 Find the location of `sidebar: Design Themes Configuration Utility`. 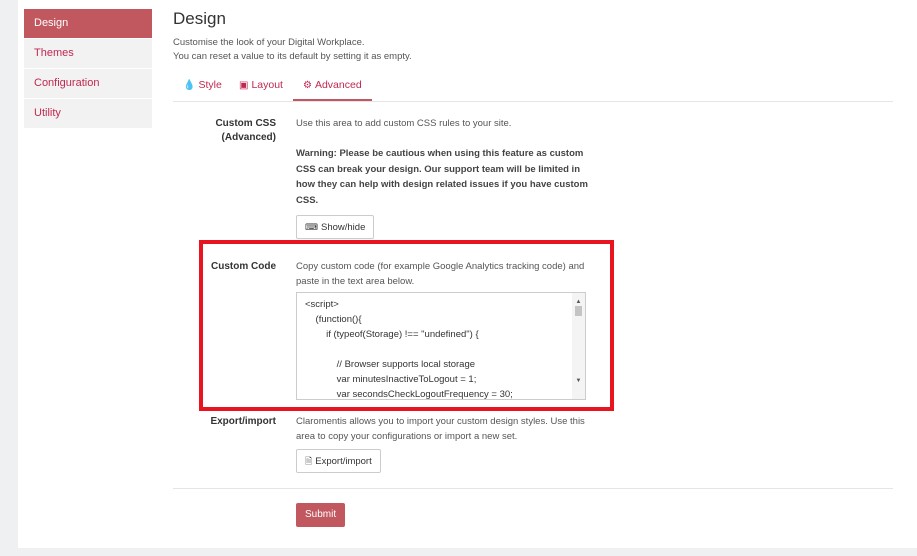

sidebar: Design Themes Configuration Utility is located at coordinates (88, 69).